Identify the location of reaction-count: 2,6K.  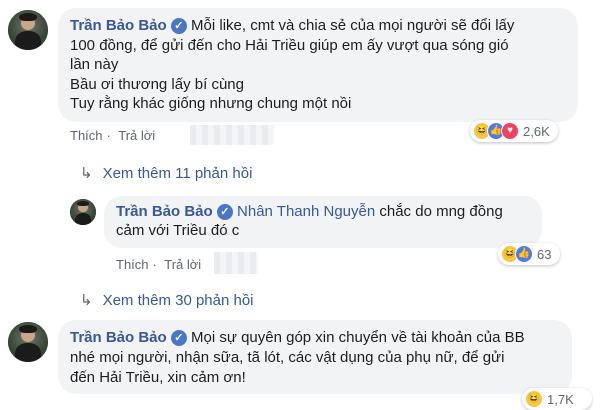
(536, 131).